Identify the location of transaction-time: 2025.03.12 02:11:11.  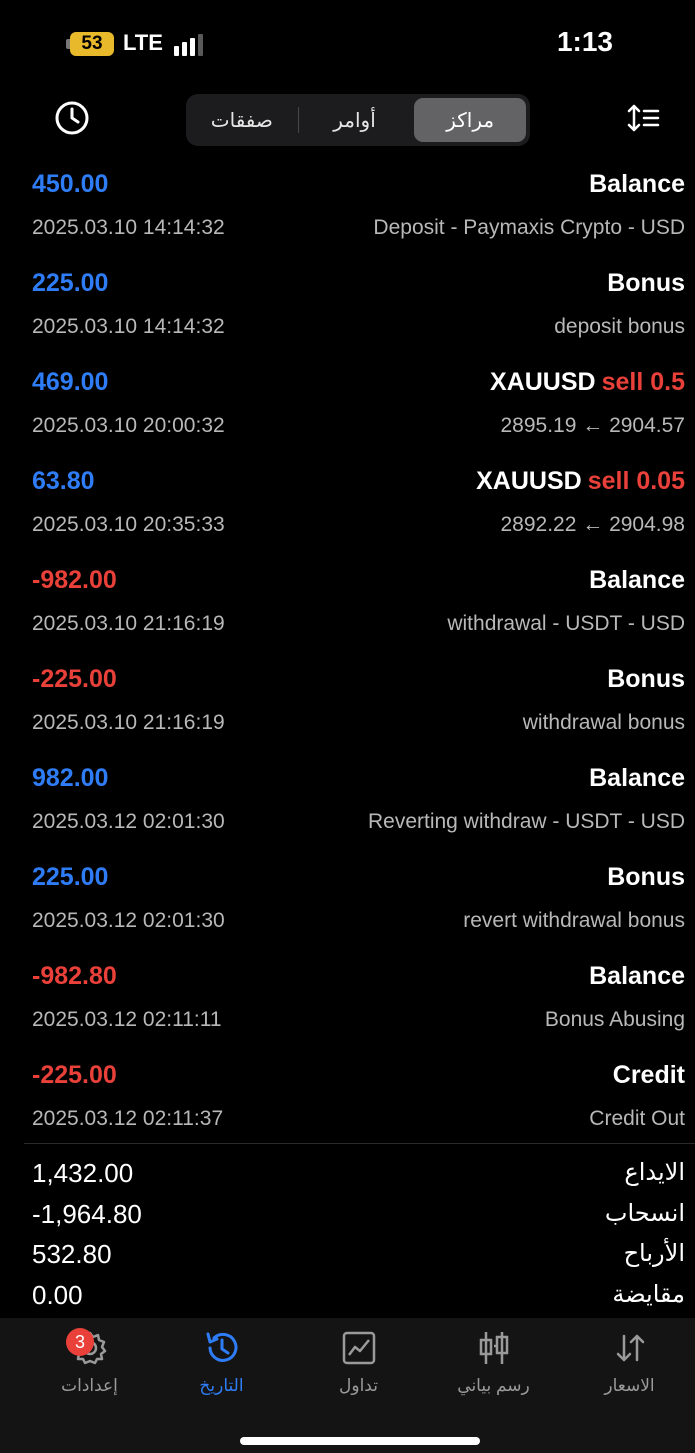
(127, 1019).